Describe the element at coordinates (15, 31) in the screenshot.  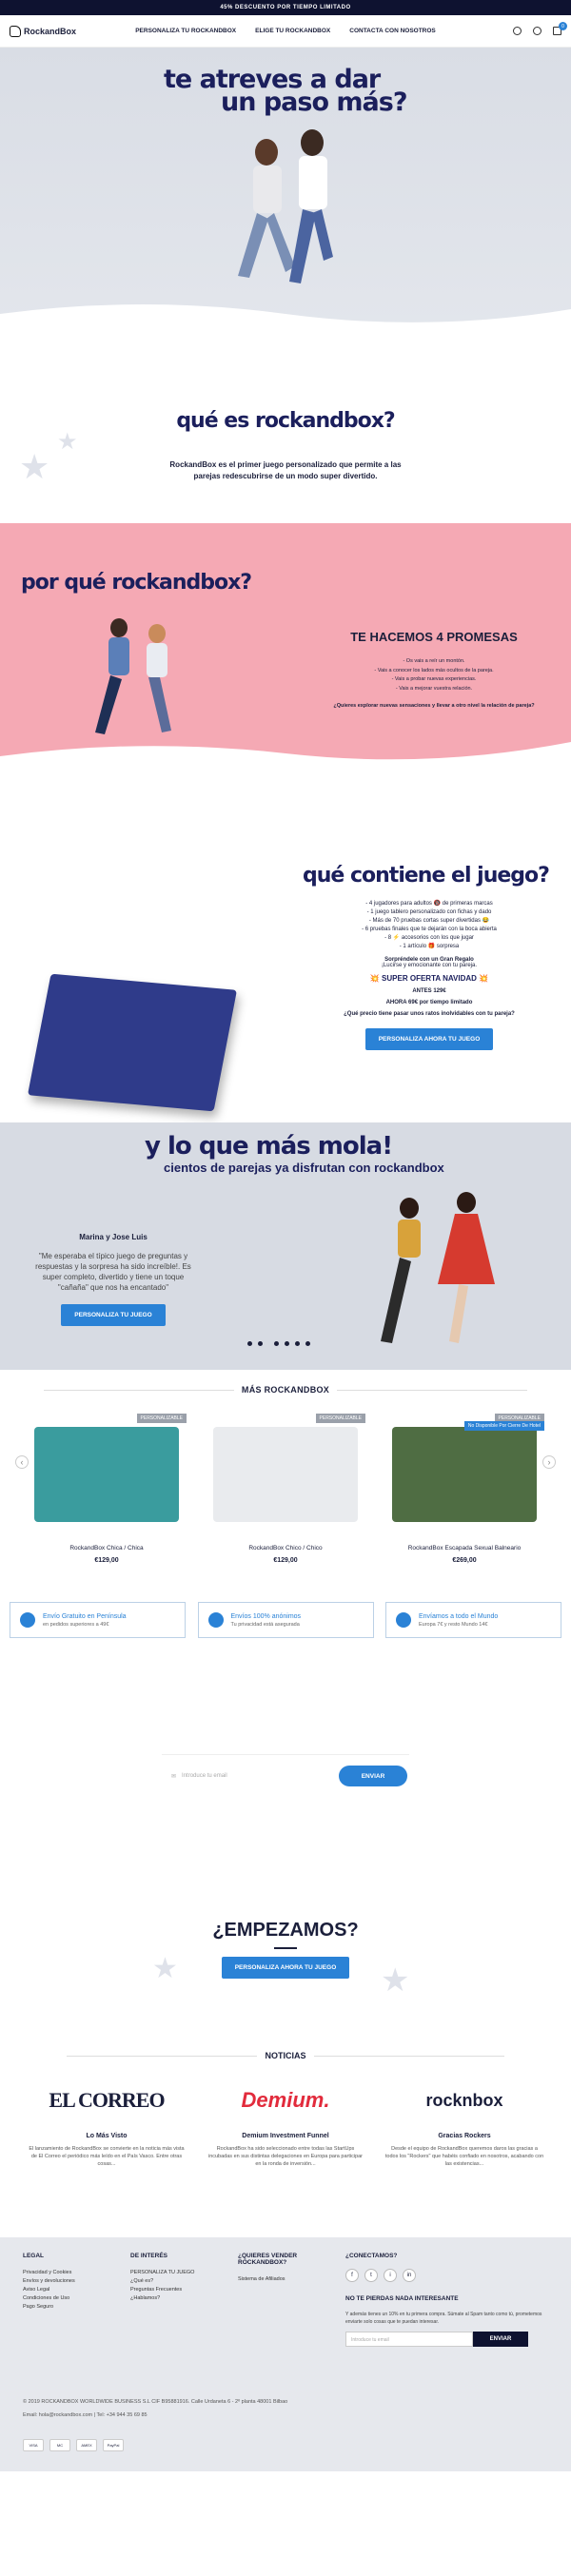
I see `logo-icon` at that location.